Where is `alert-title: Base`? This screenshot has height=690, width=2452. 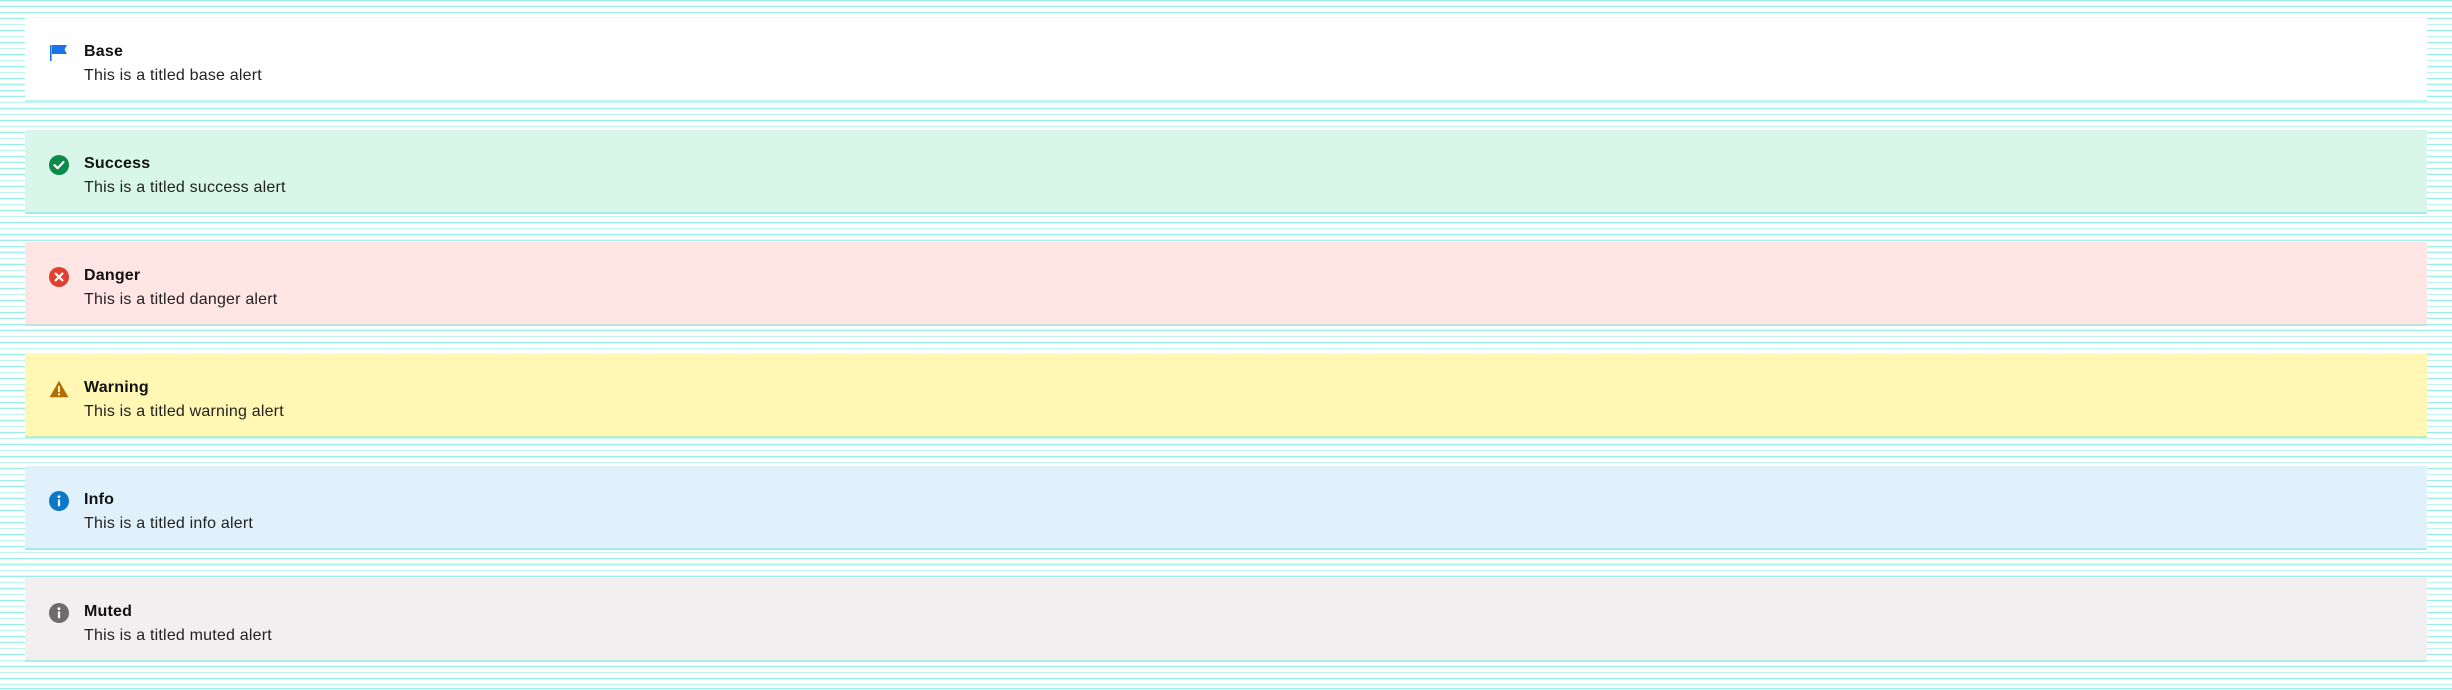
alert-title: Base is located at coordinates (104, 51).